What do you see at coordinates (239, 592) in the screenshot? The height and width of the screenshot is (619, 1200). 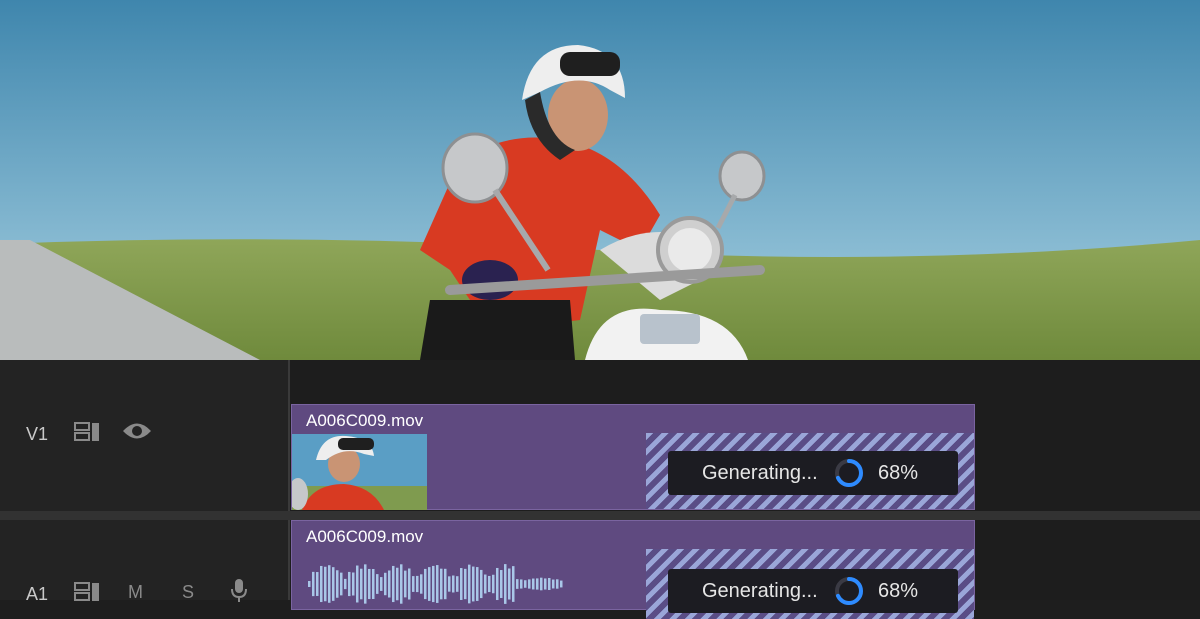 I see `microphone-icon` at bounding box center [239, 592].